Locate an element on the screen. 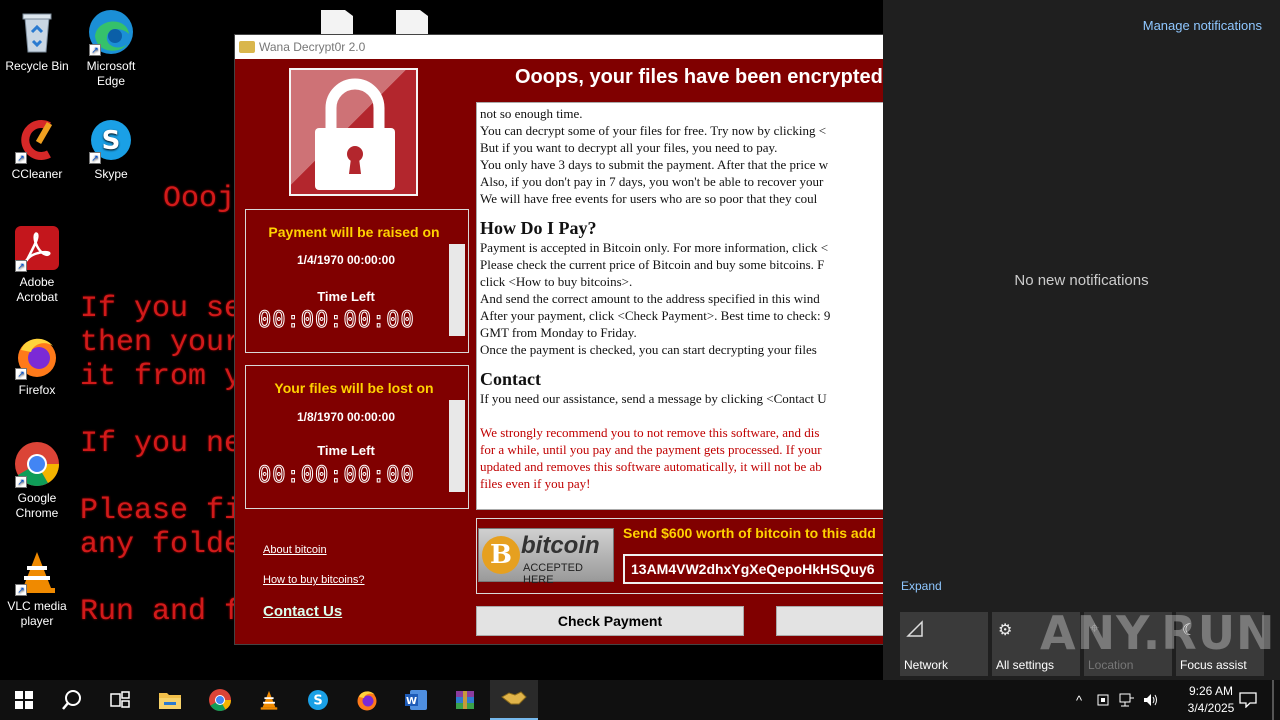 This screenshot has width=1280, height=720. chrome-icon: ↗ is located at coordinates (37, 464).